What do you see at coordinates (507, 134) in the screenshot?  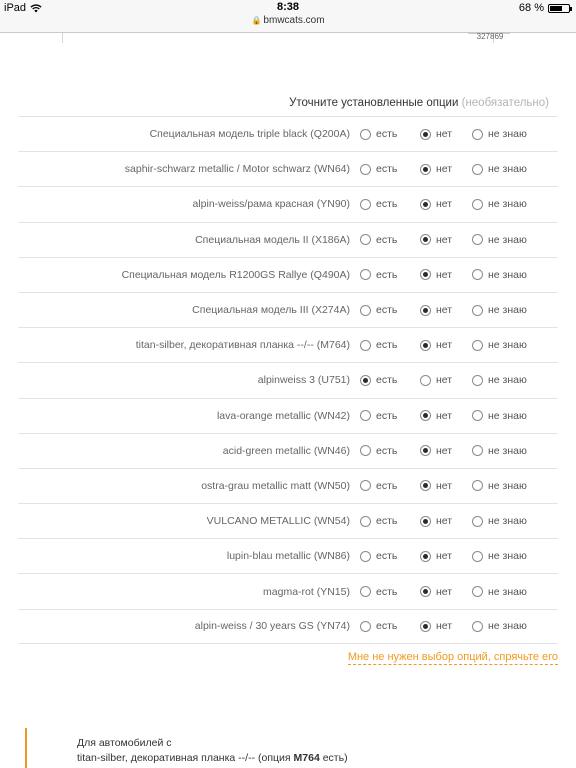 I see `choice-label: не знаю` at bounding box center [507, 134].